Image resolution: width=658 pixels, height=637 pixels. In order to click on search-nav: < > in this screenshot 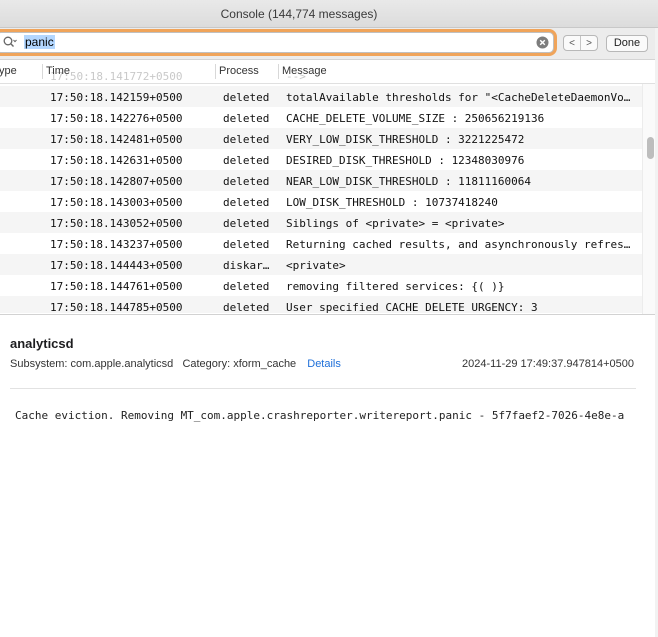, I will do `click(580, 43)`.